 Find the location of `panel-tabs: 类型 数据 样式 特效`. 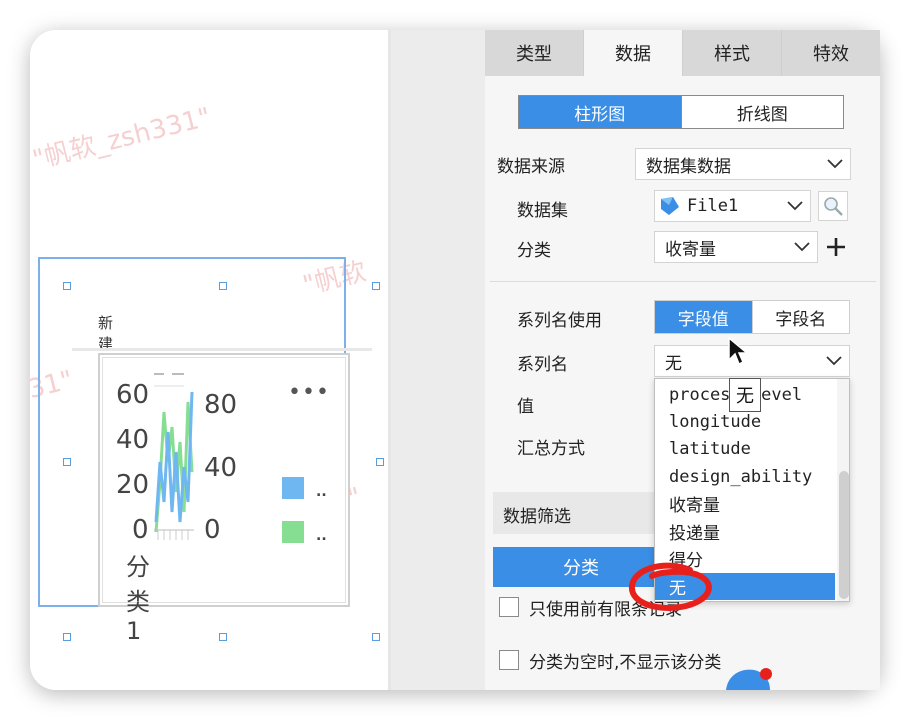

panel-tabs: 类型 数据 样式 特效 is located at coordinates (682, 53).